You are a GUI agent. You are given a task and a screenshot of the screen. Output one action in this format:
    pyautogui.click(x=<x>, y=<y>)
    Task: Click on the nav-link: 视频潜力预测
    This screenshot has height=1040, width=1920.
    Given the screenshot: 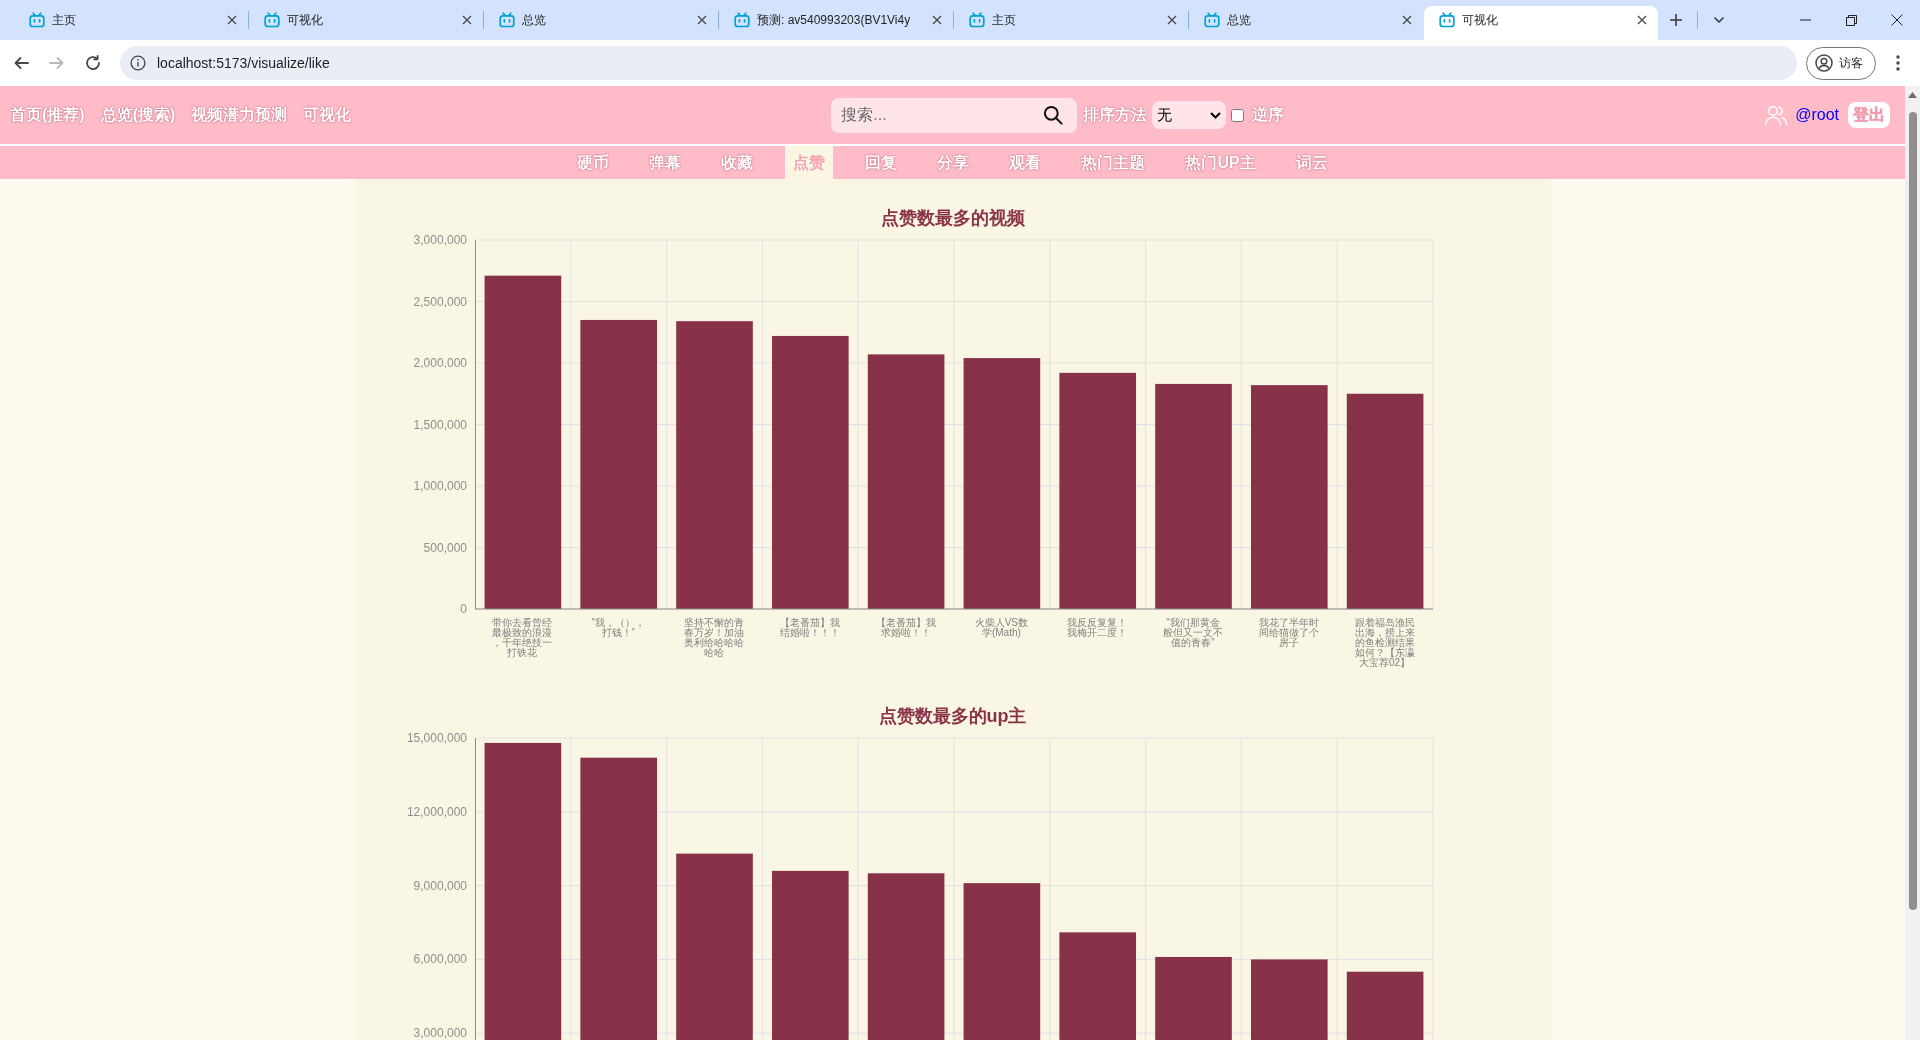 What is the action you would take?
    pyautogui.click(x=239, y=115)
    